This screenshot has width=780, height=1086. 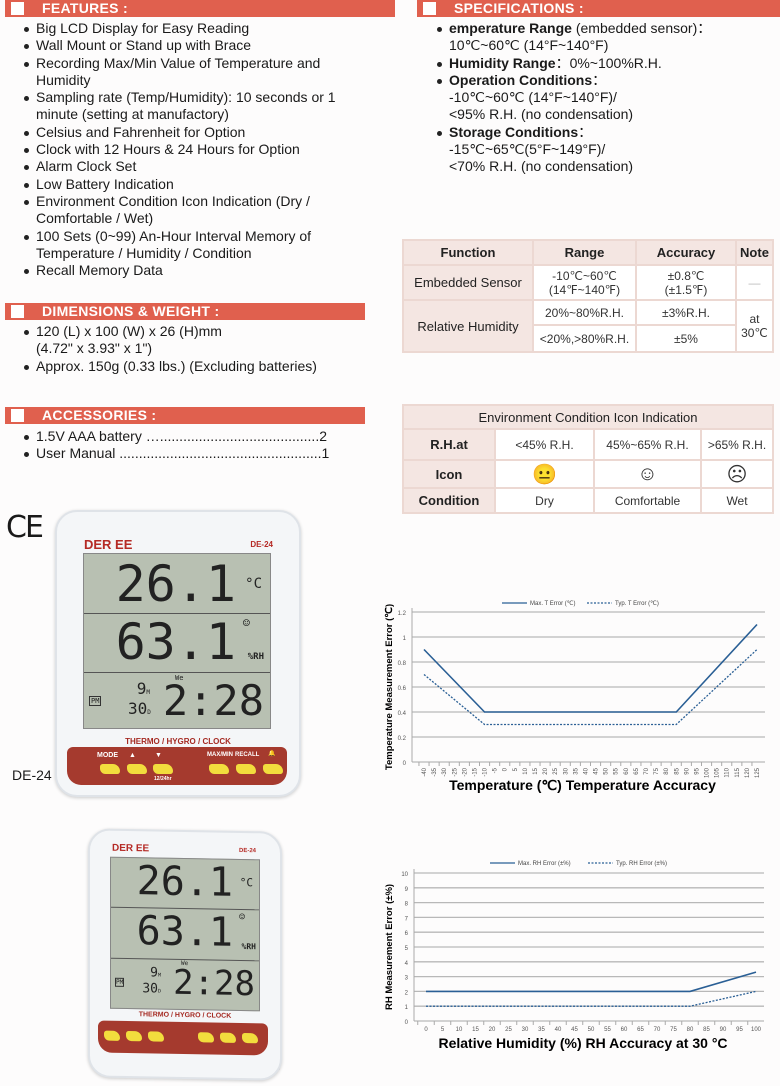 I want to click on x-tick-label: 25, so click(x=556, y=770).